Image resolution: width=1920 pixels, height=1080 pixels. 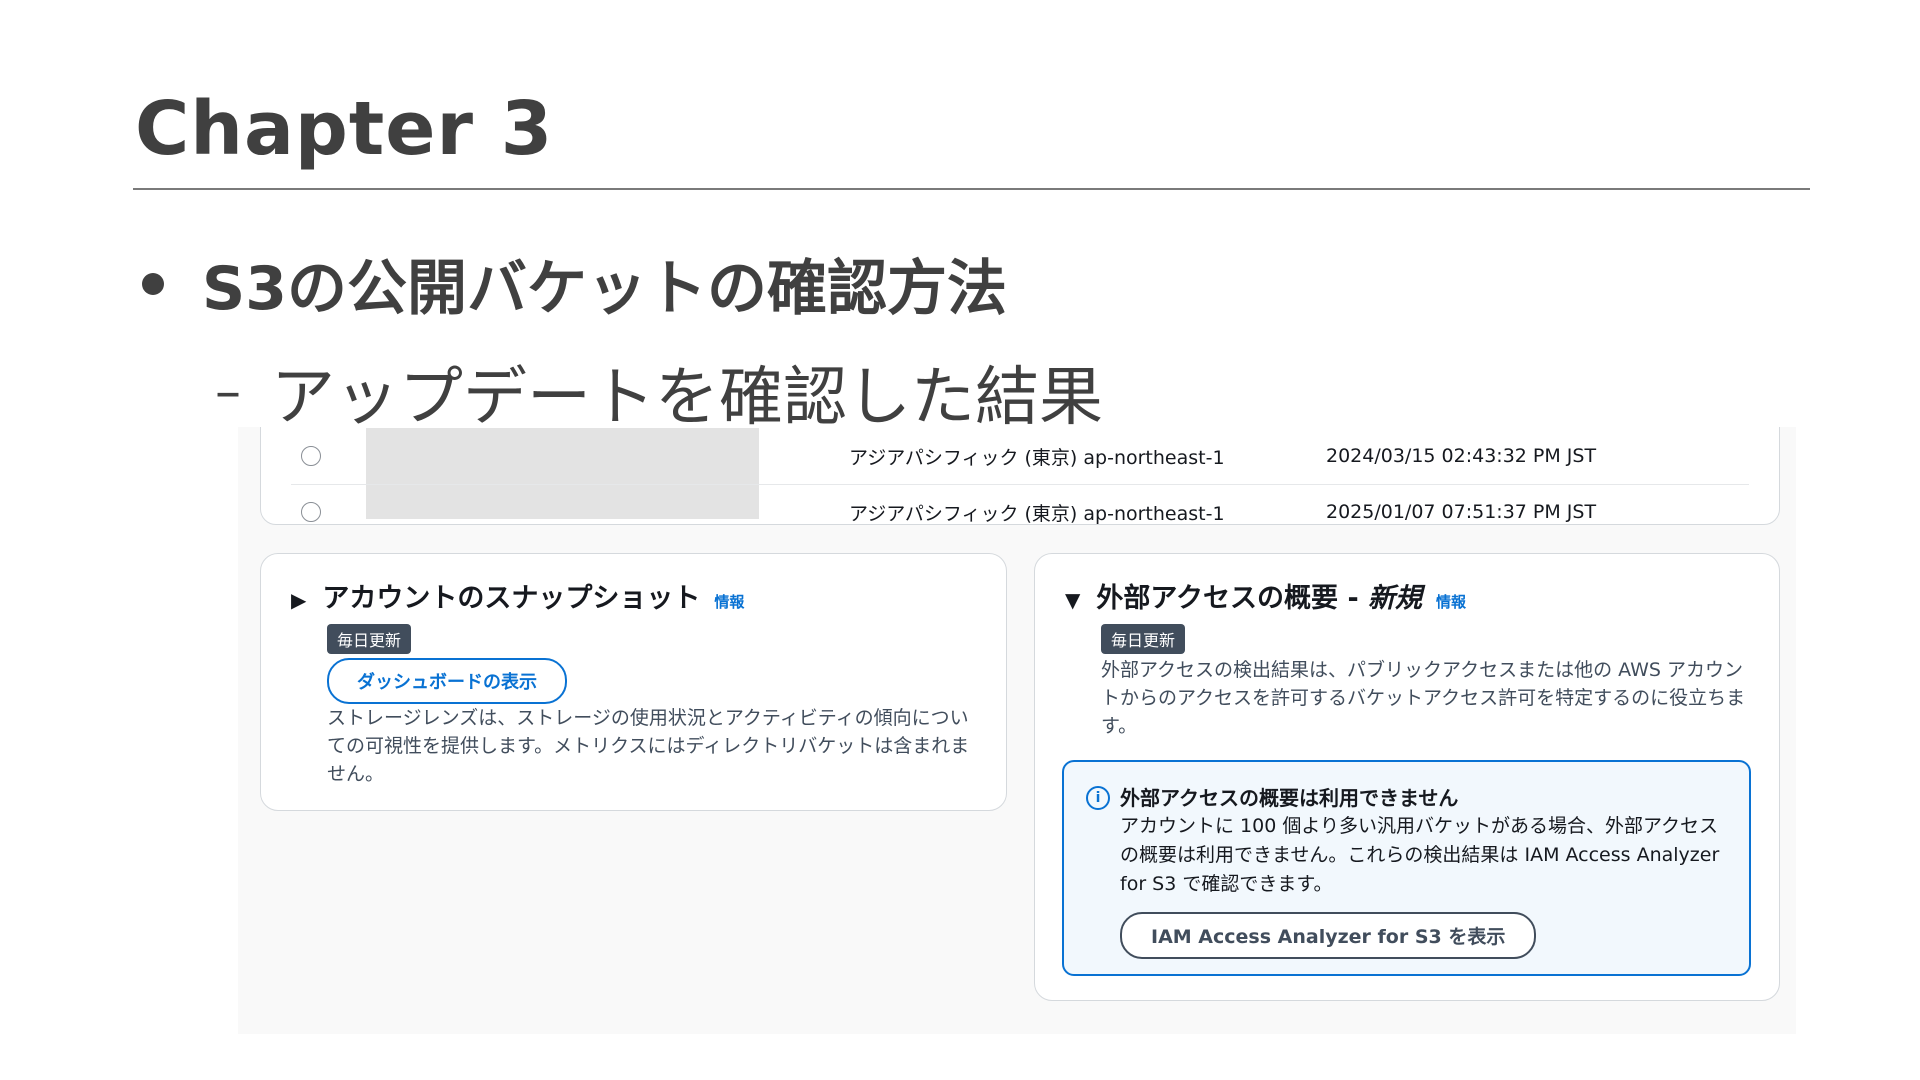 I want to click on slide-title: Chapter 3, so click(x=344, y=129).